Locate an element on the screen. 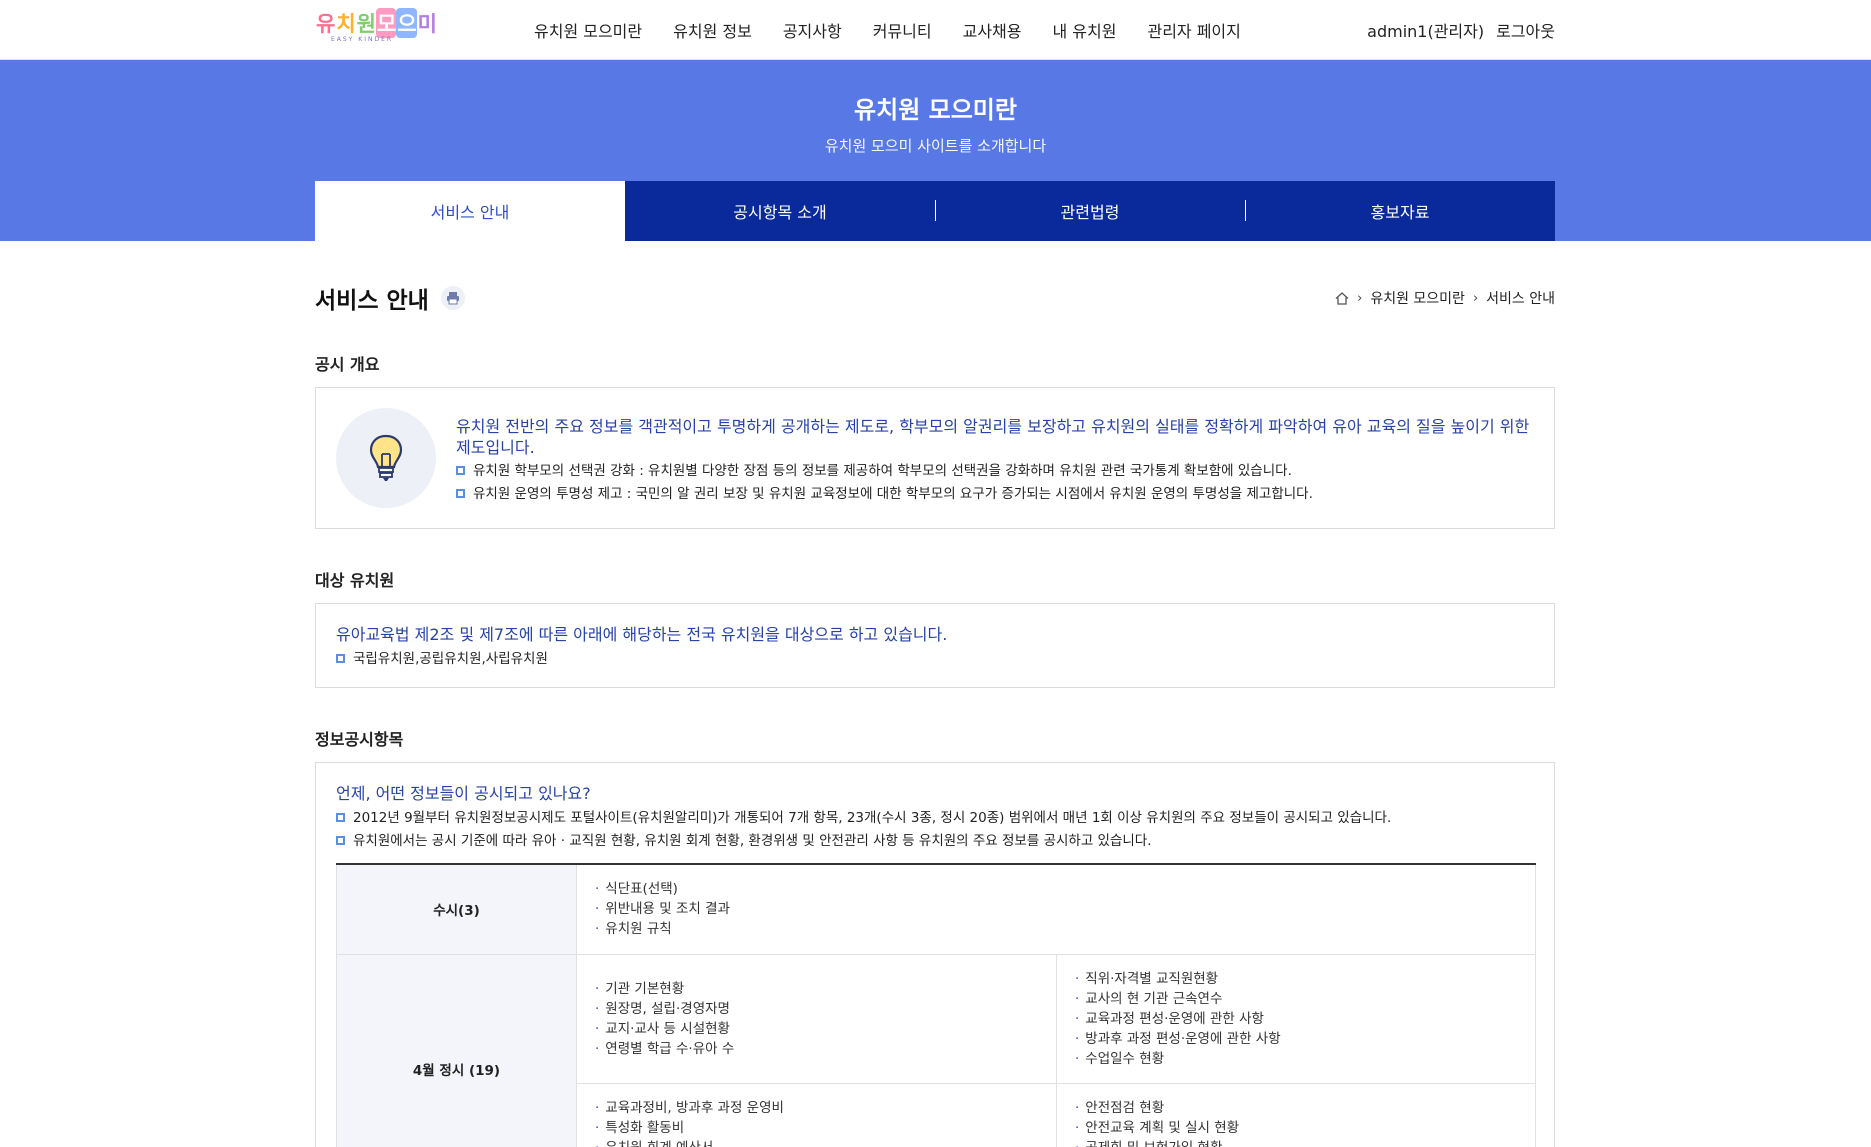  nav-admin: 관리자 페이지 is located at coordinates (1193, 30).